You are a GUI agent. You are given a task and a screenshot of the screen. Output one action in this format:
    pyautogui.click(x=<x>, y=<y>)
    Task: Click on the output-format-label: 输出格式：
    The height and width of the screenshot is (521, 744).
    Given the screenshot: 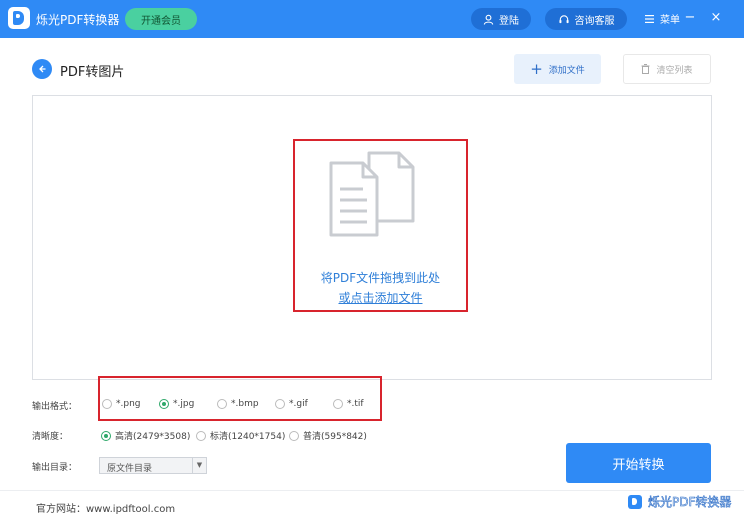 What is the action you would take?
    pyautogui.click(x=55, y=407)
    